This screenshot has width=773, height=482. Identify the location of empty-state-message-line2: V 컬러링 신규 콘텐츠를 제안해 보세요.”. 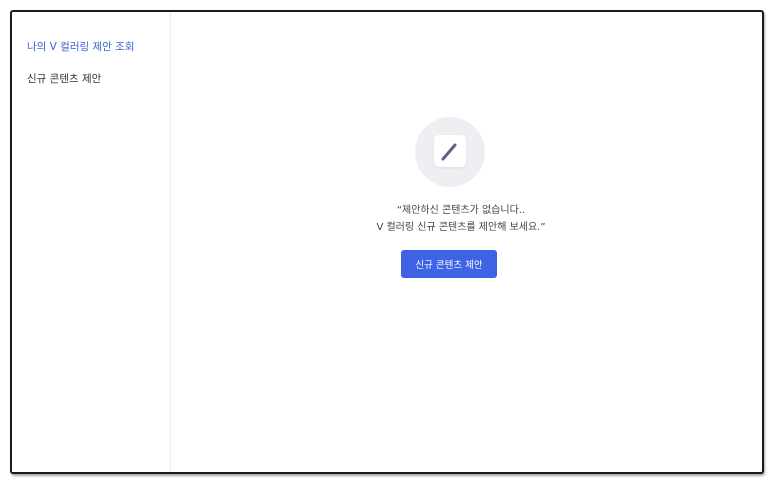
(461, 227).